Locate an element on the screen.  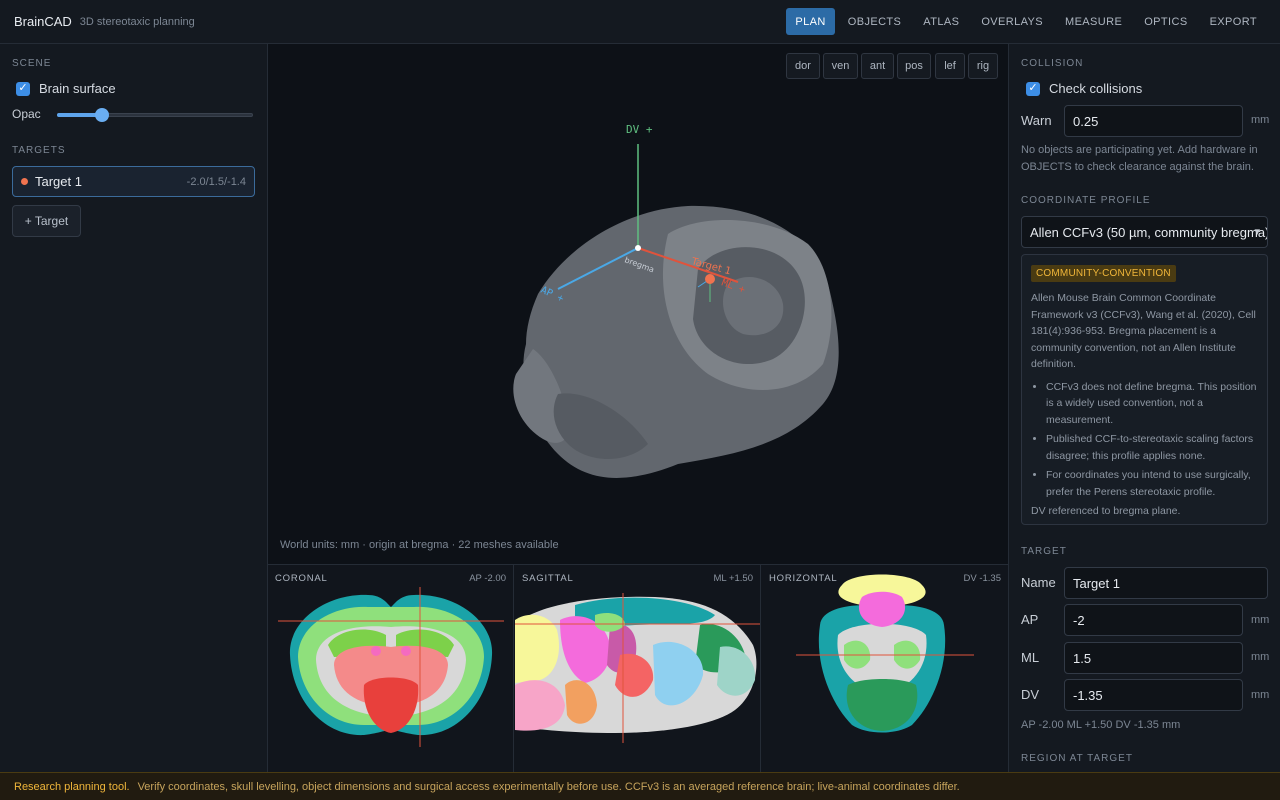
target-coords: -2.0/1.5/-1.4 is located at coordinates (216, 181).